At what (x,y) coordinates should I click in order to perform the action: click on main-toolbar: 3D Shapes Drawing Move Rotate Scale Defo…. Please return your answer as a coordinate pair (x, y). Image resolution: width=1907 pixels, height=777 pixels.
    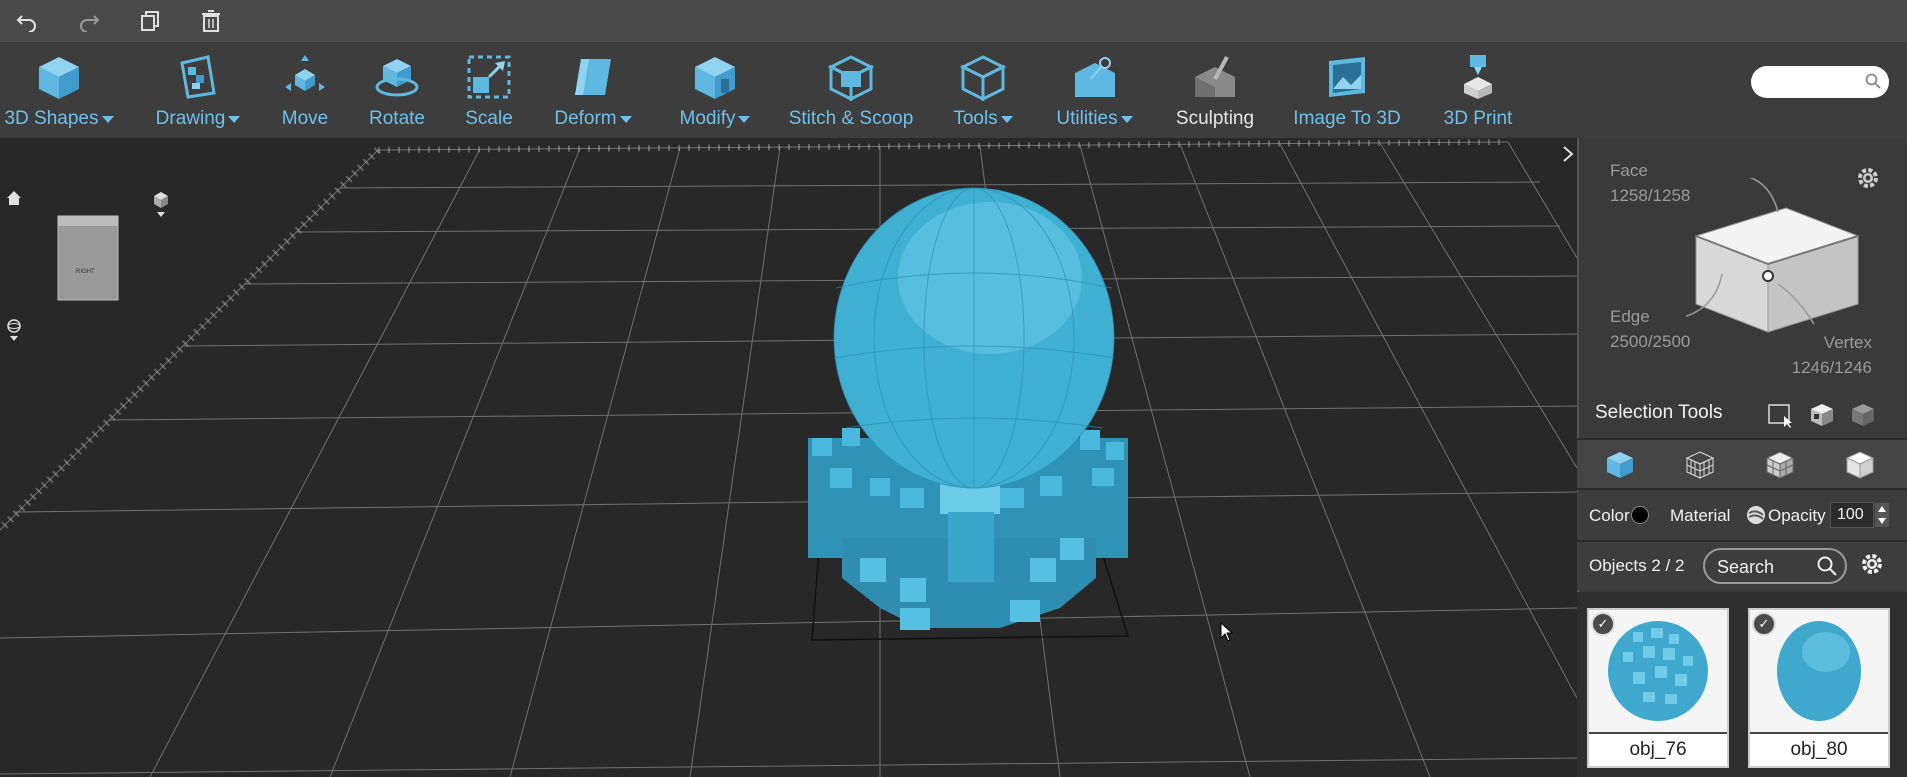
    Looking at the image, I should click on (953, 90).